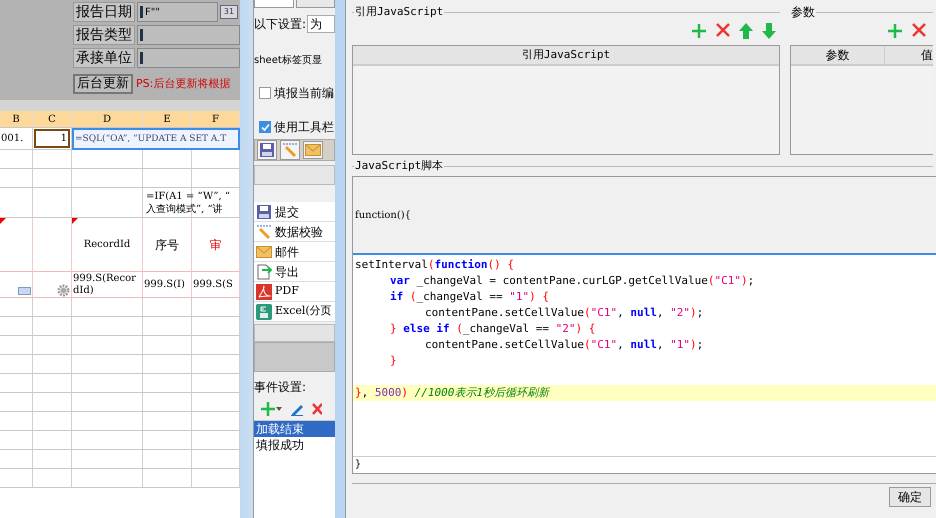 The image size is (936, 518). I want to click on table-header: 引用JavaScript, so click(566, 56).